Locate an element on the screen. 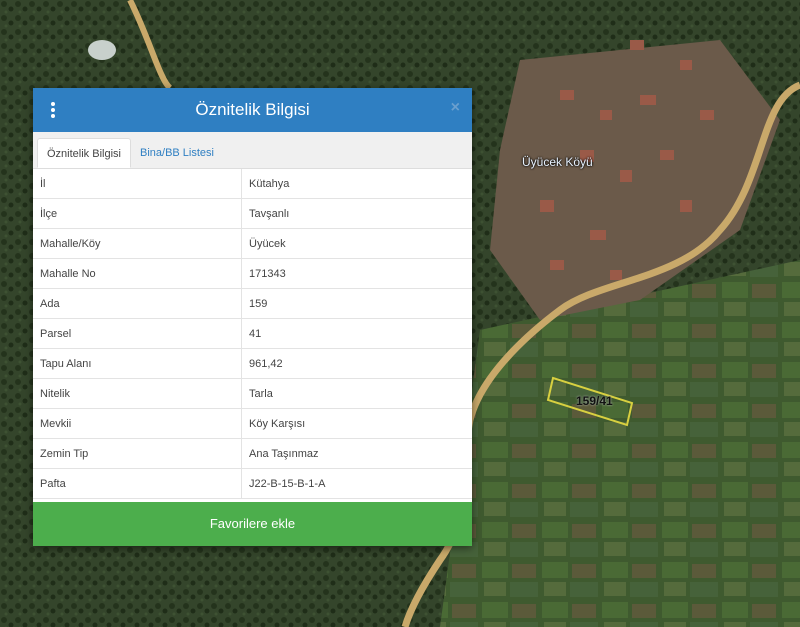 Image resolution: width=800 pixels, height=627 pixels. close-icon: × is located at coordinates (455, 108).